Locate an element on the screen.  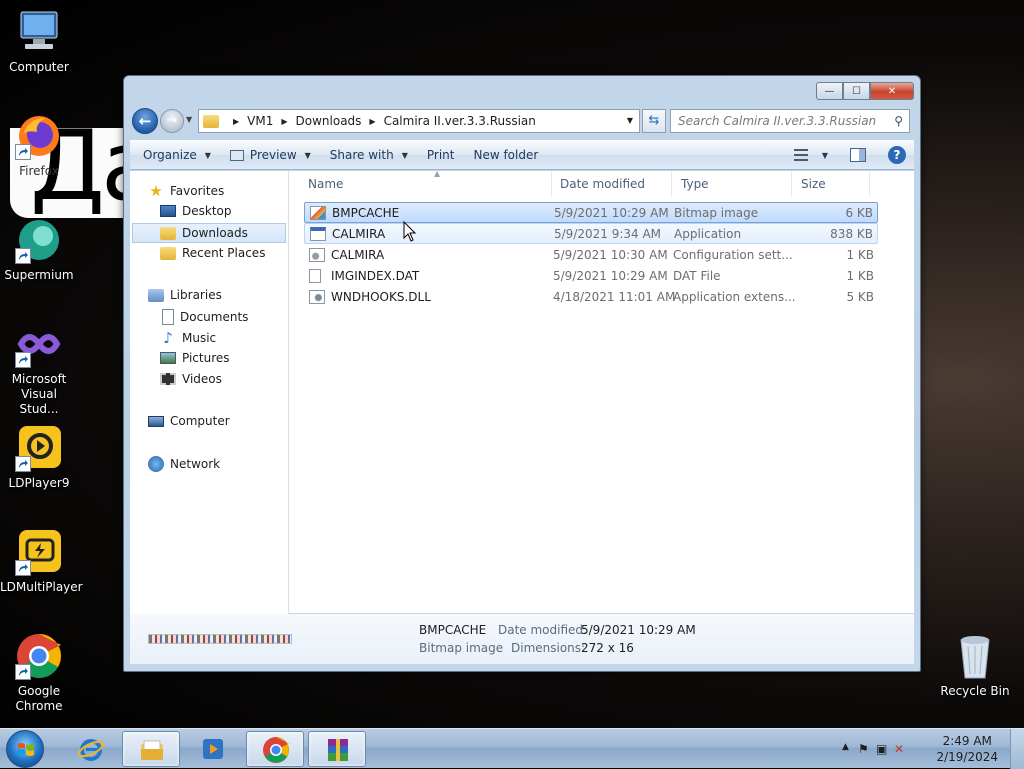
firefox-icon is located at coordinates (39, 136).